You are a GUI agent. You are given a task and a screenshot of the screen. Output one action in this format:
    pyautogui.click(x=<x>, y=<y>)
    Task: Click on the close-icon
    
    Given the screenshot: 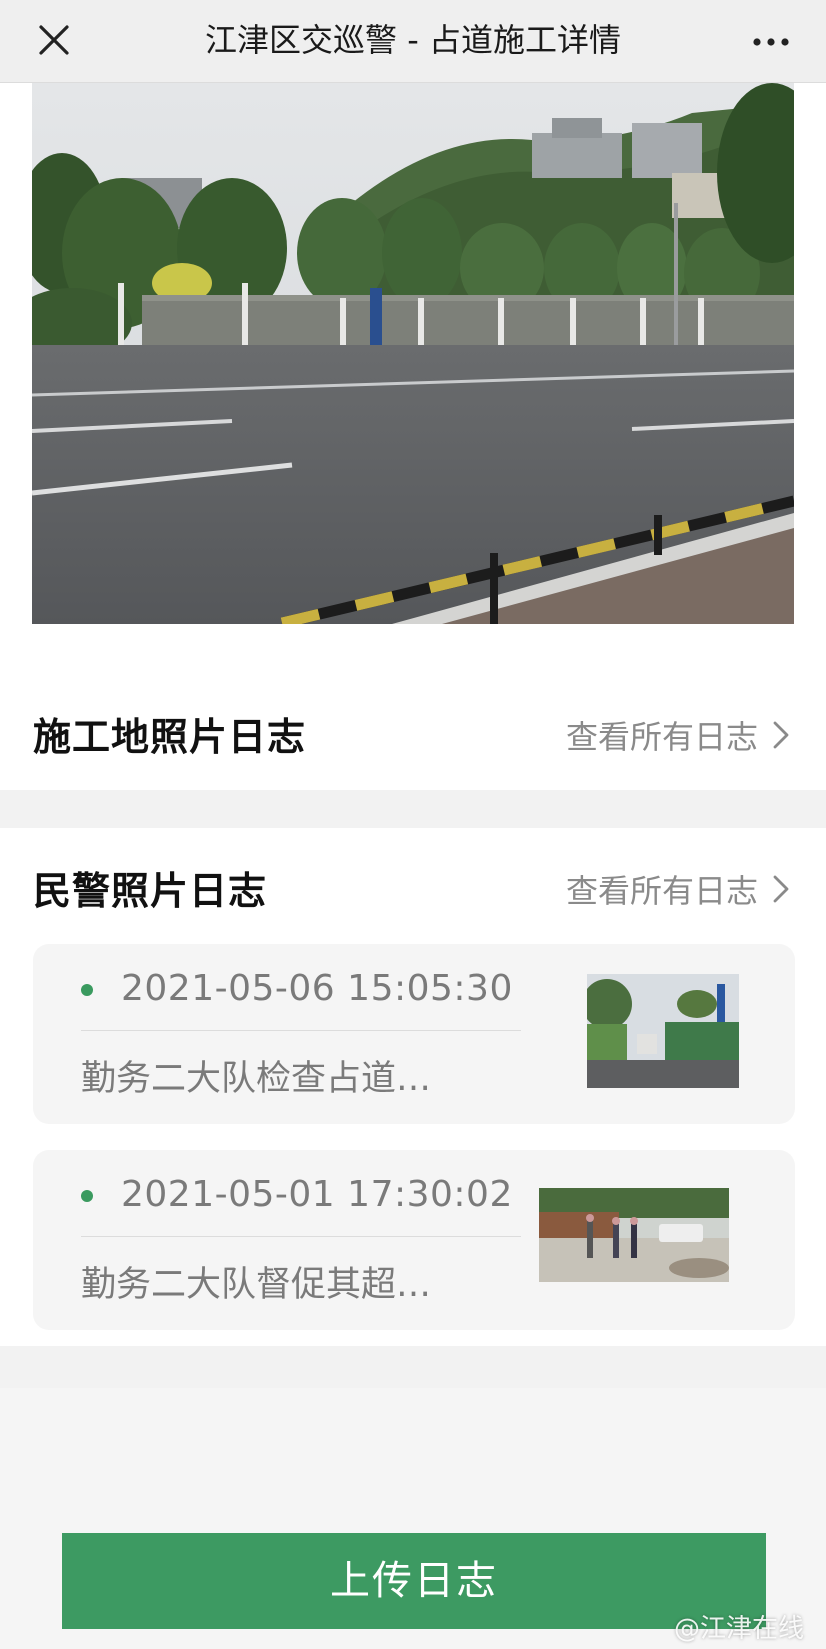 What is the action you would take?
    pyautogui.click(x=55, y=41)
    